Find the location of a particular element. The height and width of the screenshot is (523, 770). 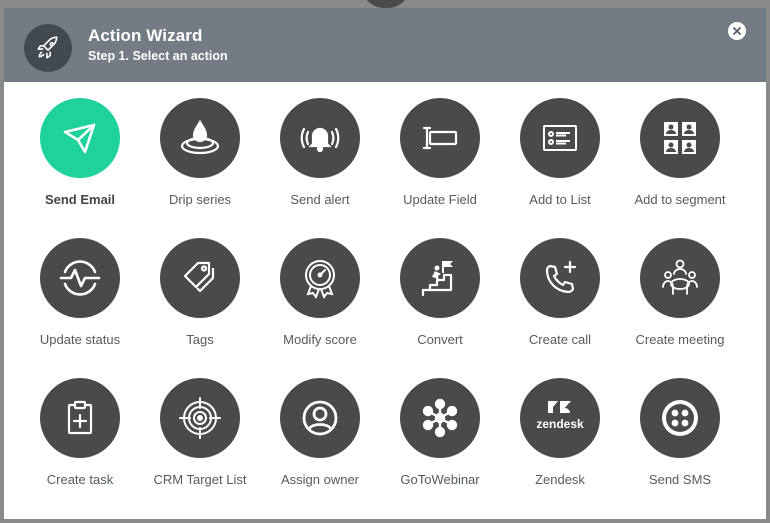

action-add-to-list: Add to List is located at coordinates (560, 168).